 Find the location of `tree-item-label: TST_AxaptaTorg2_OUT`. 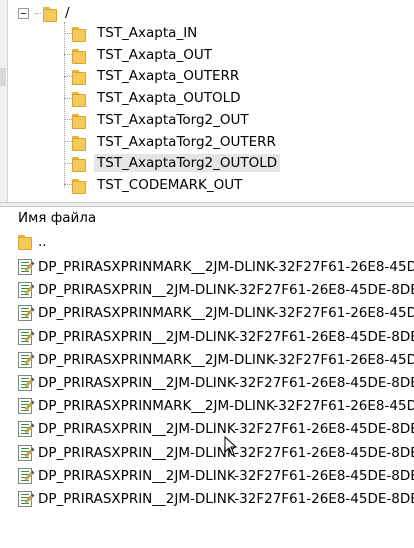

tree-item-label: TST_AxaptaTorg2_OUT is located at coordinates (173, 119).